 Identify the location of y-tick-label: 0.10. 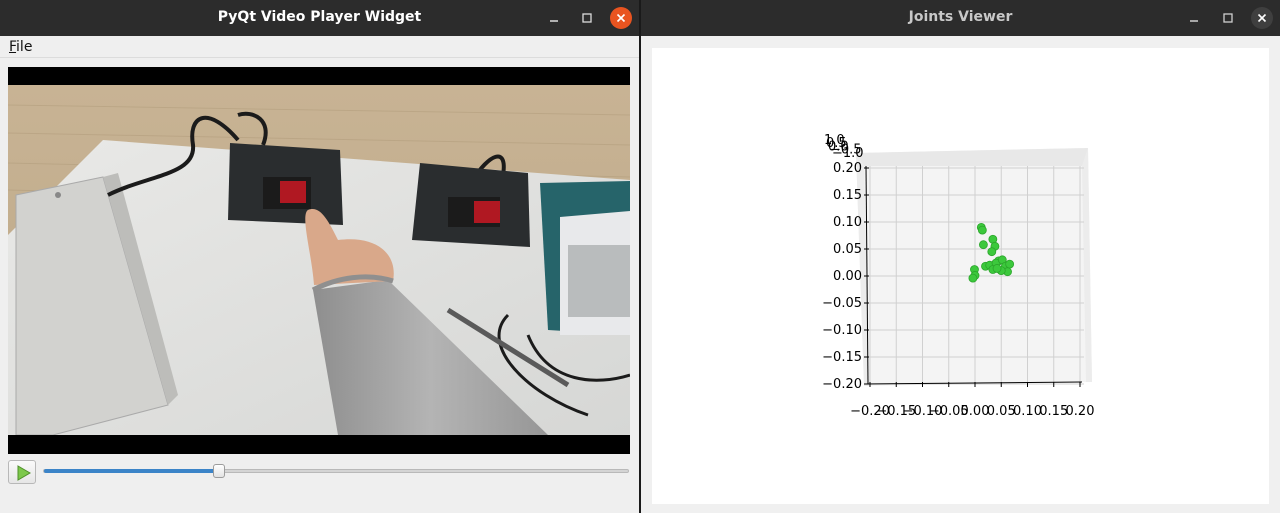
(847, 222).